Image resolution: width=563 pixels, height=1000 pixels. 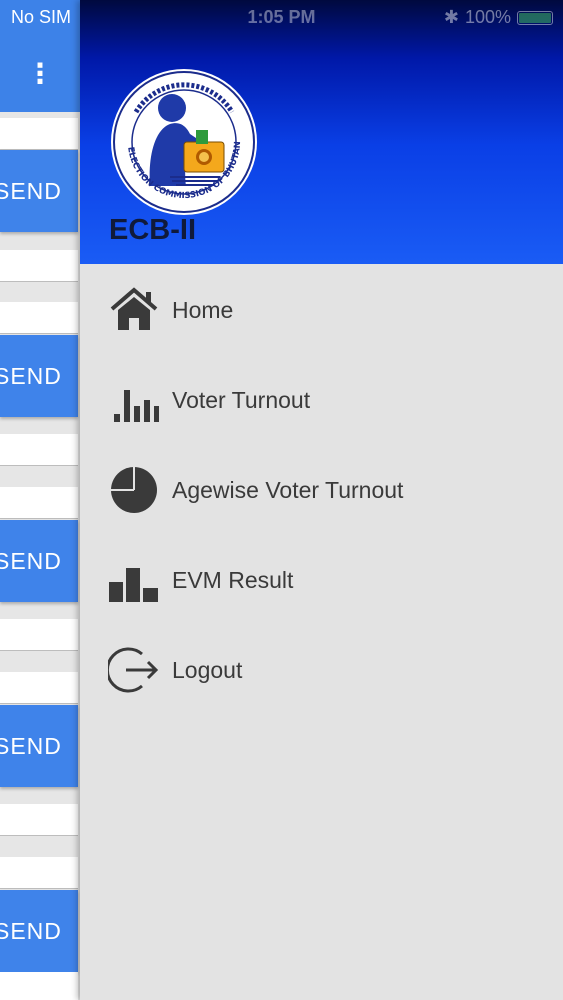 I want to click on logout-icon, so click(x=133, y=670).